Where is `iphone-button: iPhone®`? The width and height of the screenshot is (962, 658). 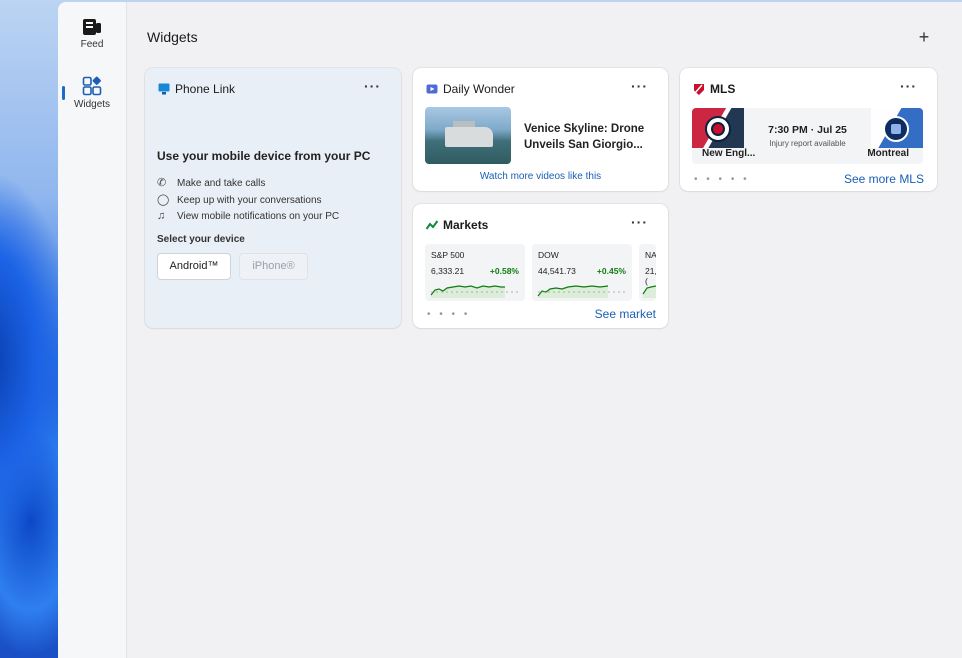
iphone-button: iPhone® is located at coordinates (273, 266).